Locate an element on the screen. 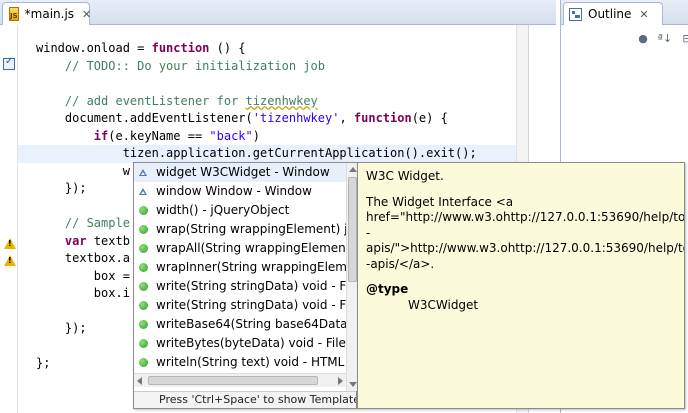 This screenshot has height=413, width=688. editor-tab-main-js: JS *main.js ✕ is located at coordinates (46, 13).